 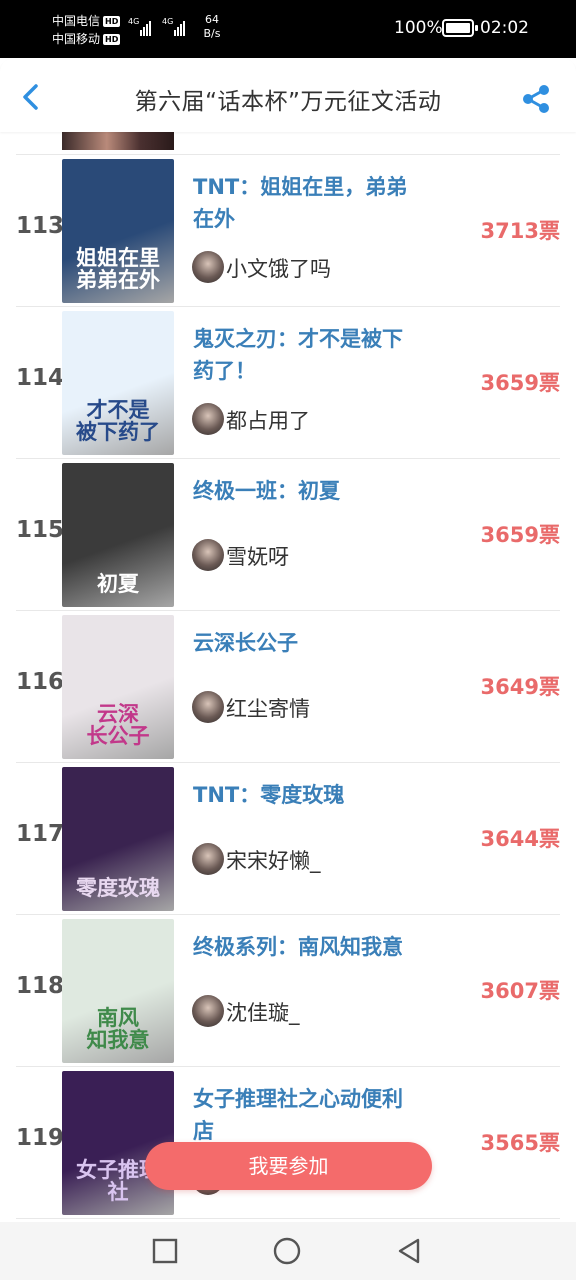 I want to click on list-item: 113 姐姐在里 弟弟在外 TNT：姐姐在里，弟弟在外小文饿了吗 3713票, so click(x=288, y=231).